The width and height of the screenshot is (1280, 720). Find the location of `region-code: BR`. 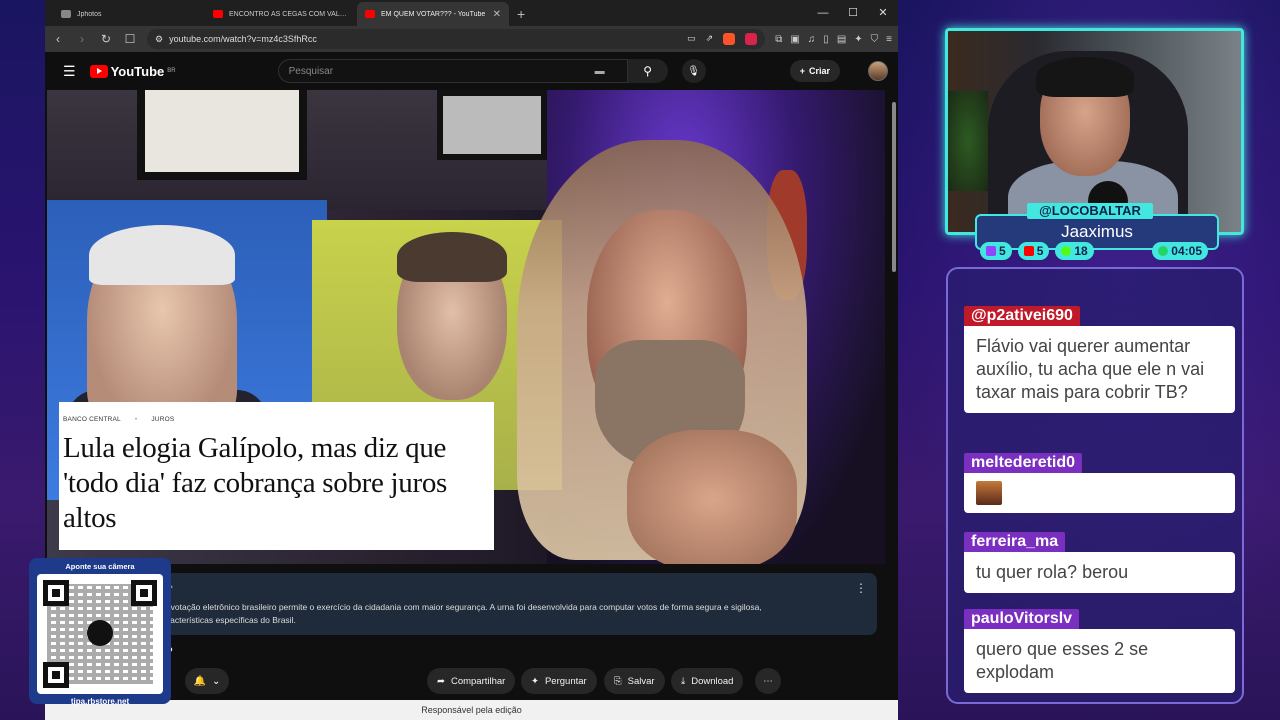

region-code: BR is located at coordinates (171, 71).